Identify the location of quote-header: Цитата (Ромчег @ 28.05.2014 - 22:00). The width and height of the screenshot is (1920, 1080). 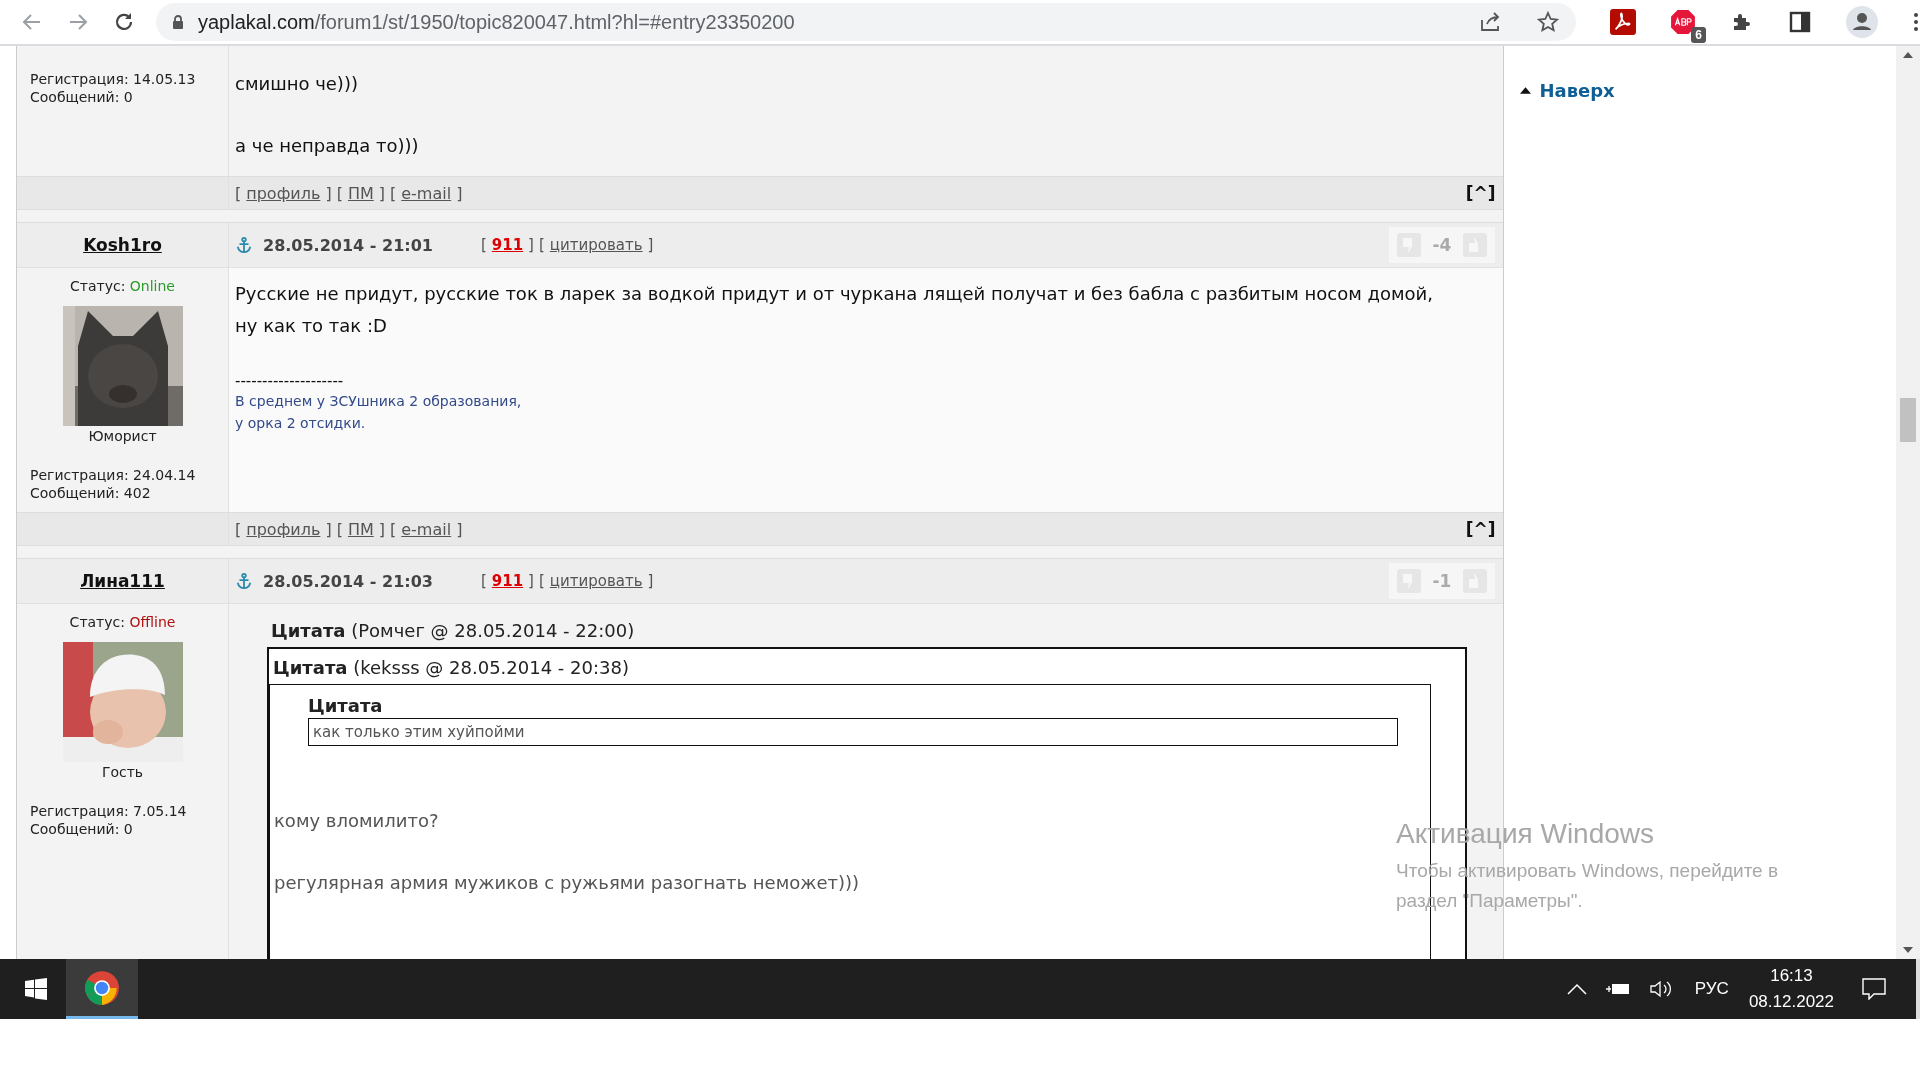
(453, 630).